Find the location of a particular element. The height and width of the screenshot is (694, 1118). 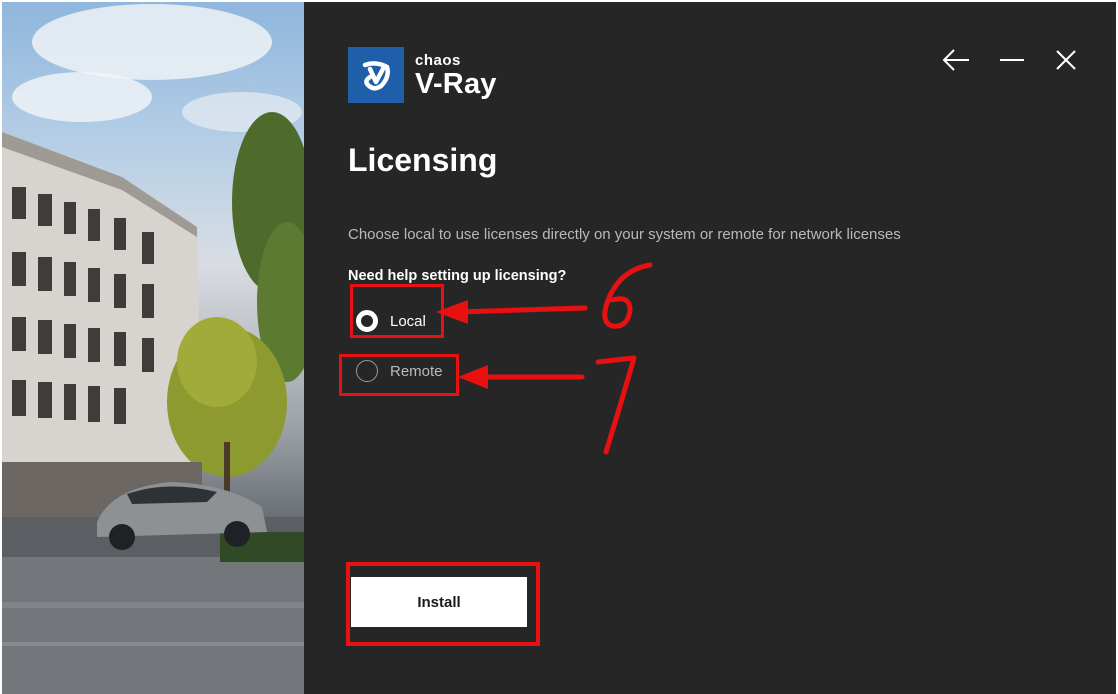

annotation-box-install is located at coordinates (443, 604).